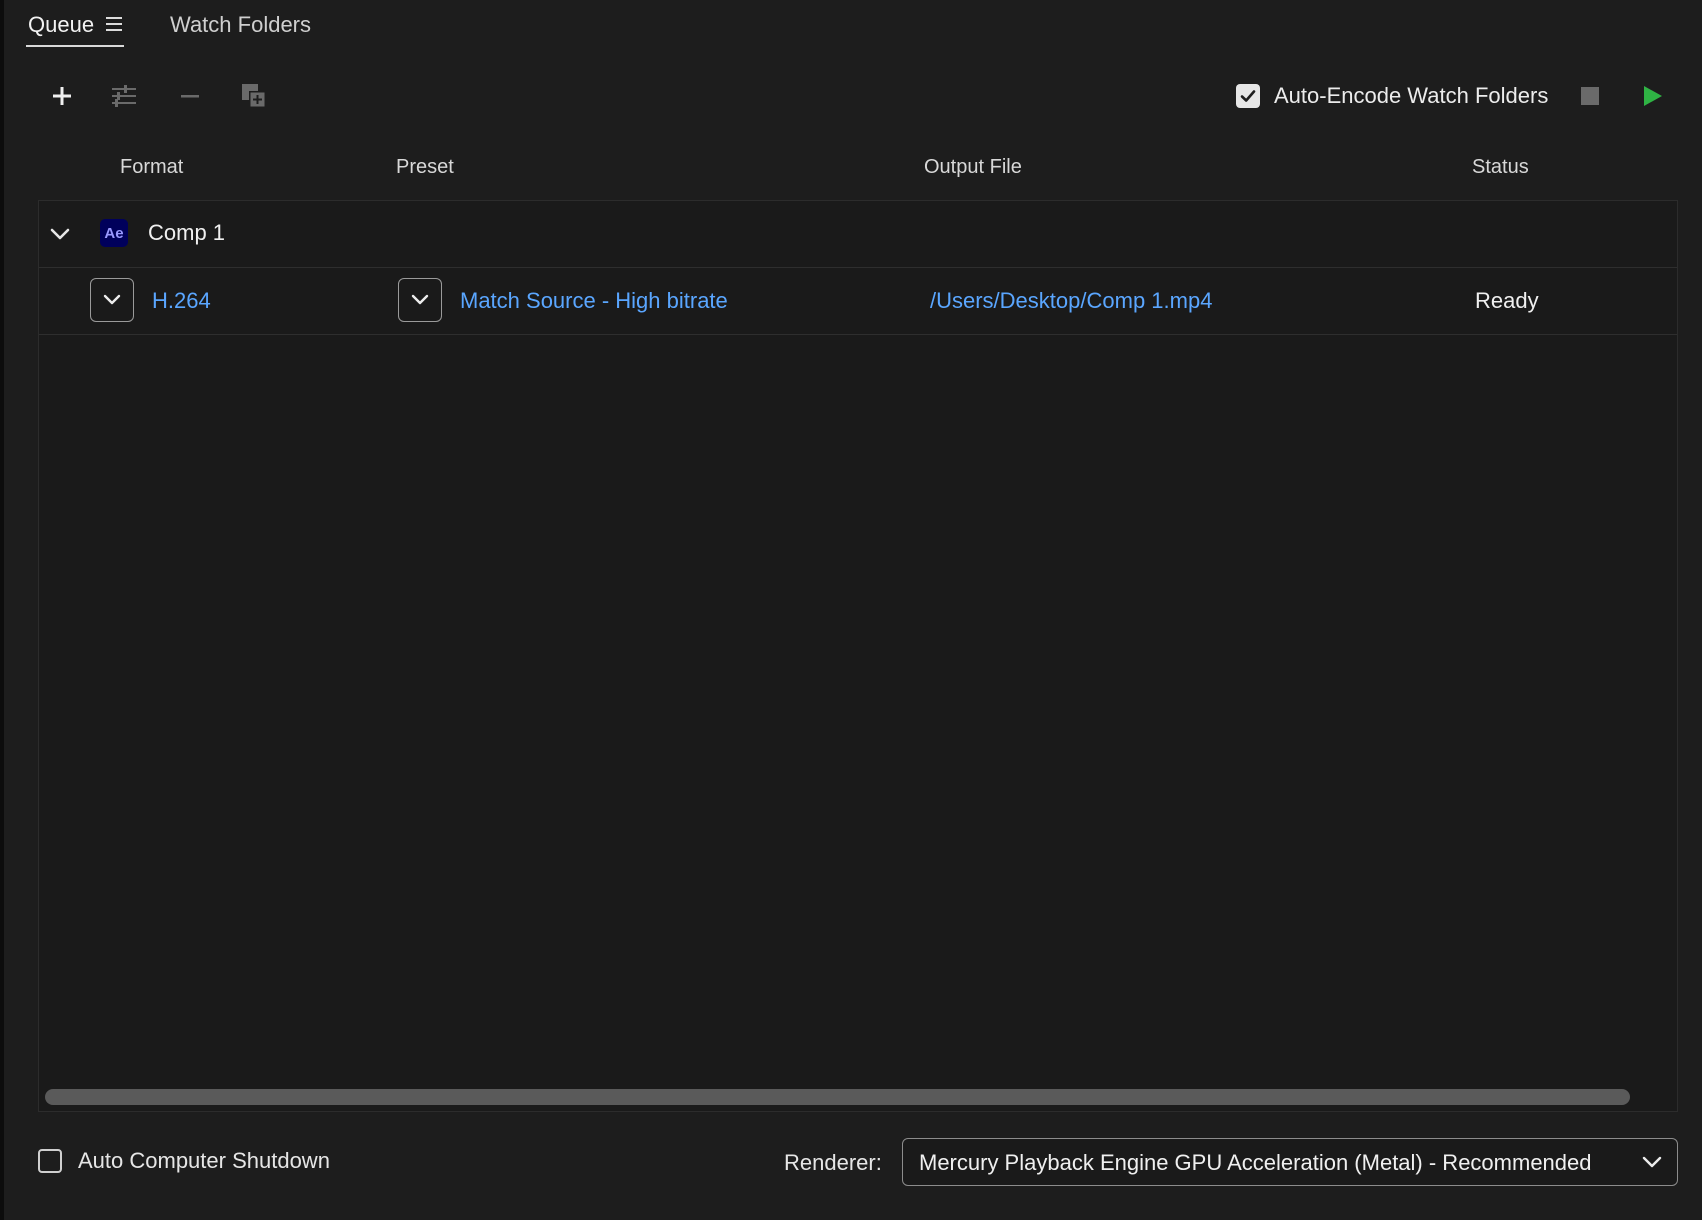 The height and width of the screenshot is (1220, 1702). Describe the element at coordinates (2, 610) in the screenshot. I see `window-edge` at that location.